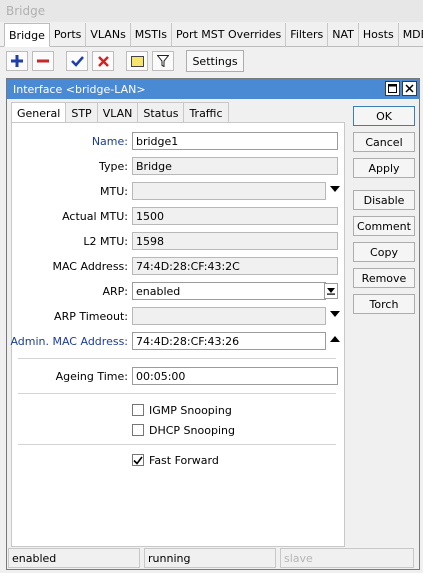 The image size is (423, 573). What do you see at coordinates (235, 376) in the screenshot?
I see `ageing-time-input: 00:05:00` at bounding box center [235, 376].